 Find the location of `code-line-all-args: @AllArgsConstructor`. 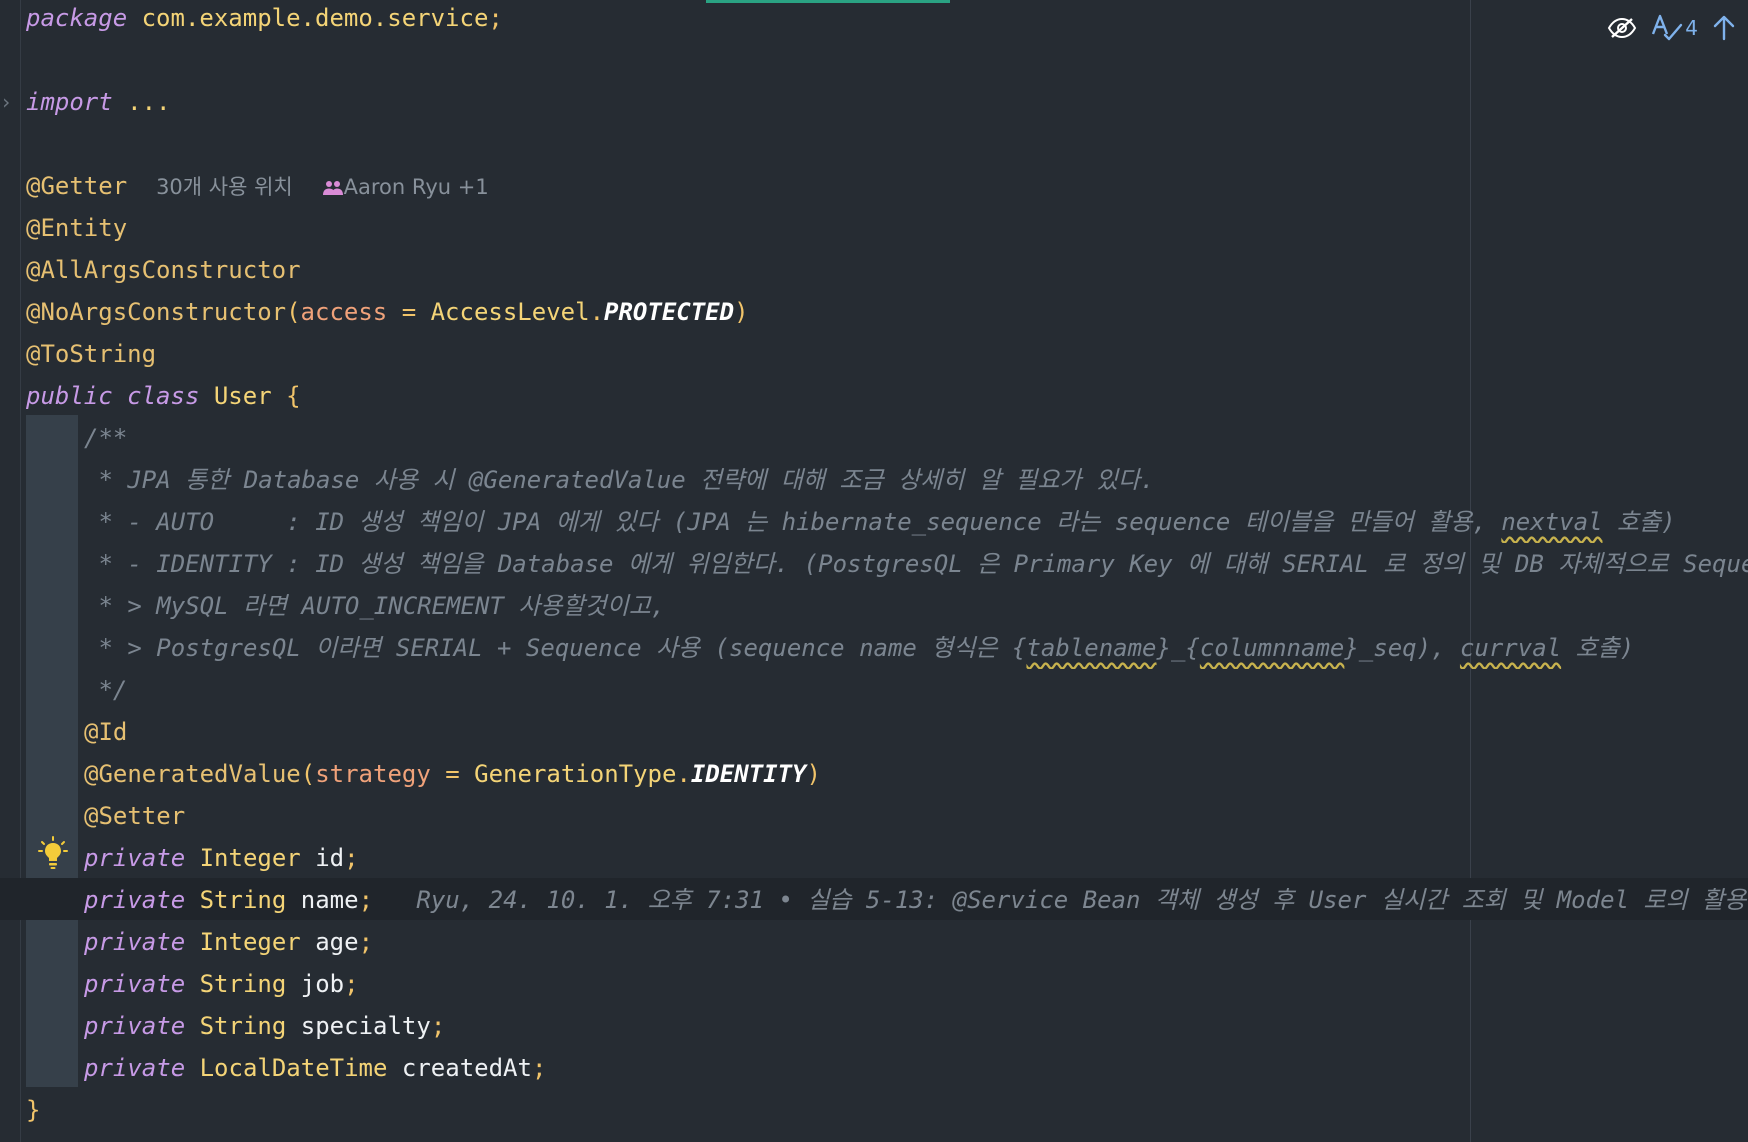

code-line-all-args: @AllArgsConstructor is located at coordinates (887, 270).